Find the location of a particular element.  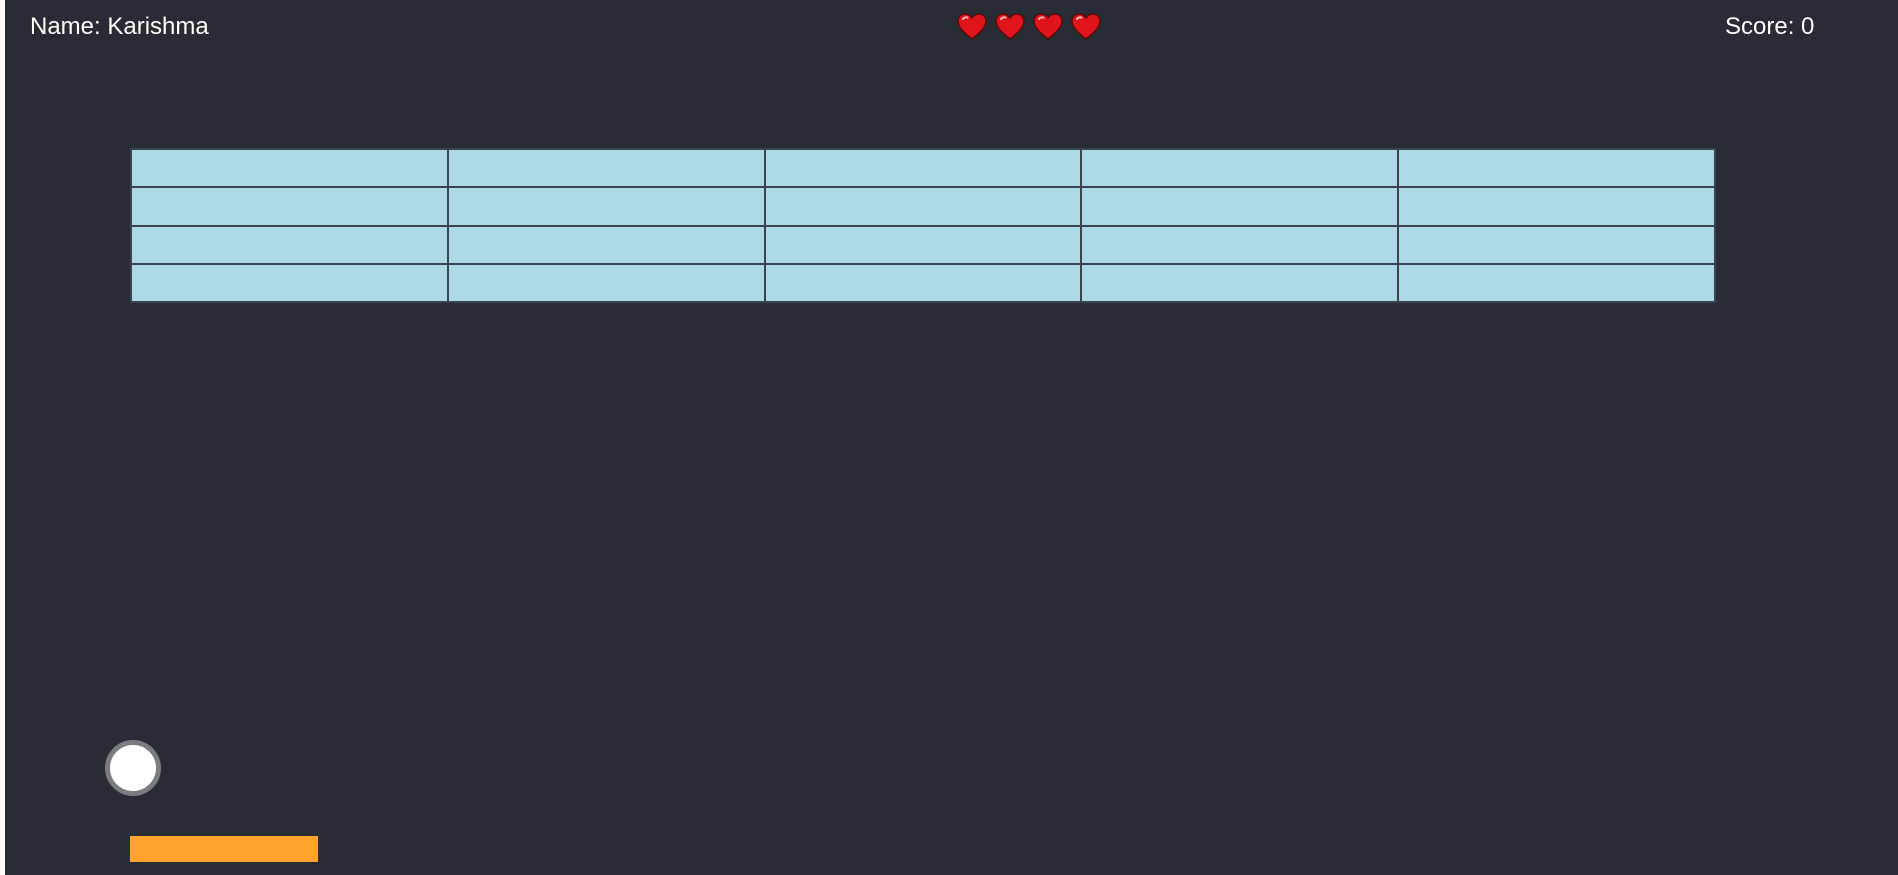

brick-wall is located at coordinates (923, 225).